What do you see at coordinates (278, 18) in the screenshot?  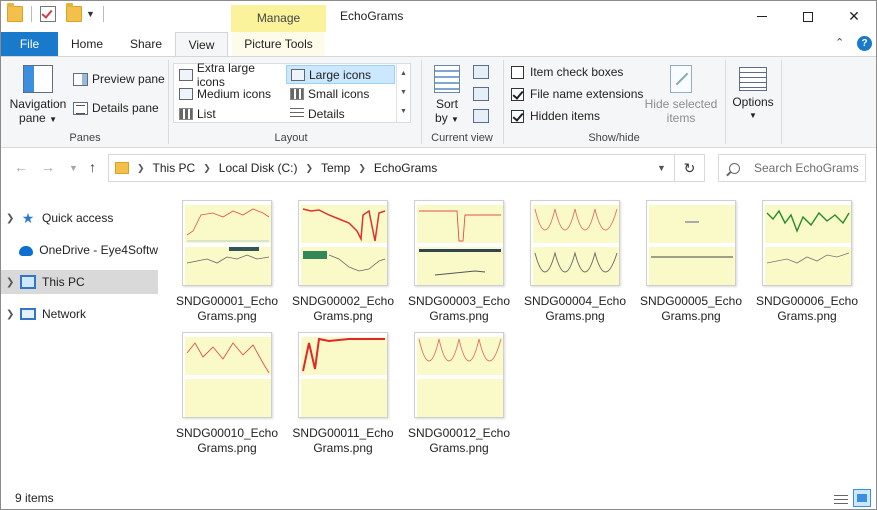 I see `manage-contextual-tab: Manage` at bounding box center [278, 18].